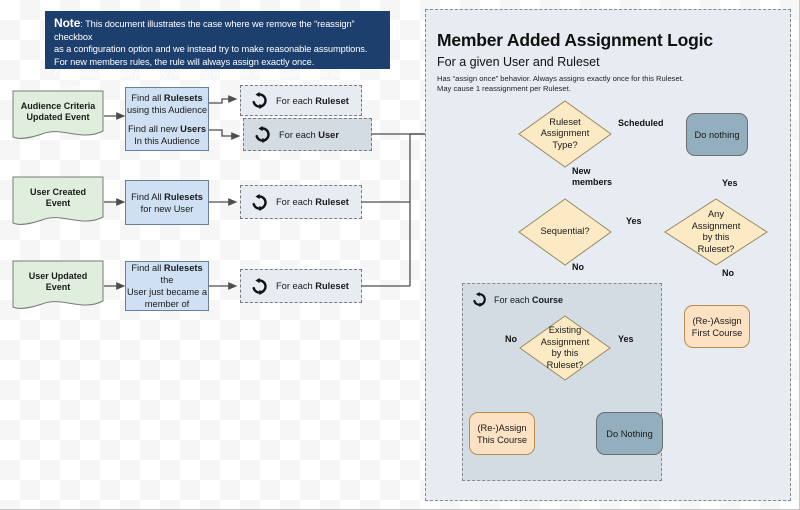  What do you see at coordinates (58, 105) in the screenshot?
I see `event-label-line-1: Audience Criteria` at bounding box center [58, 105].